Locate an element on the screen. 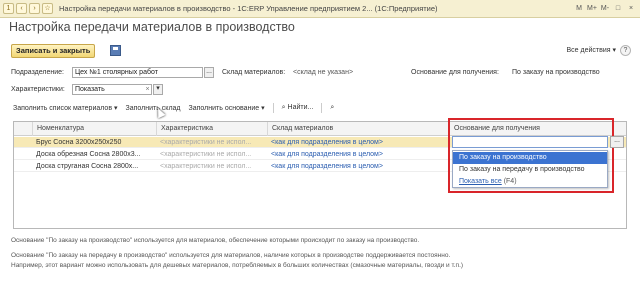  show-all-key: (F4) is located at coordinates (510, 181).